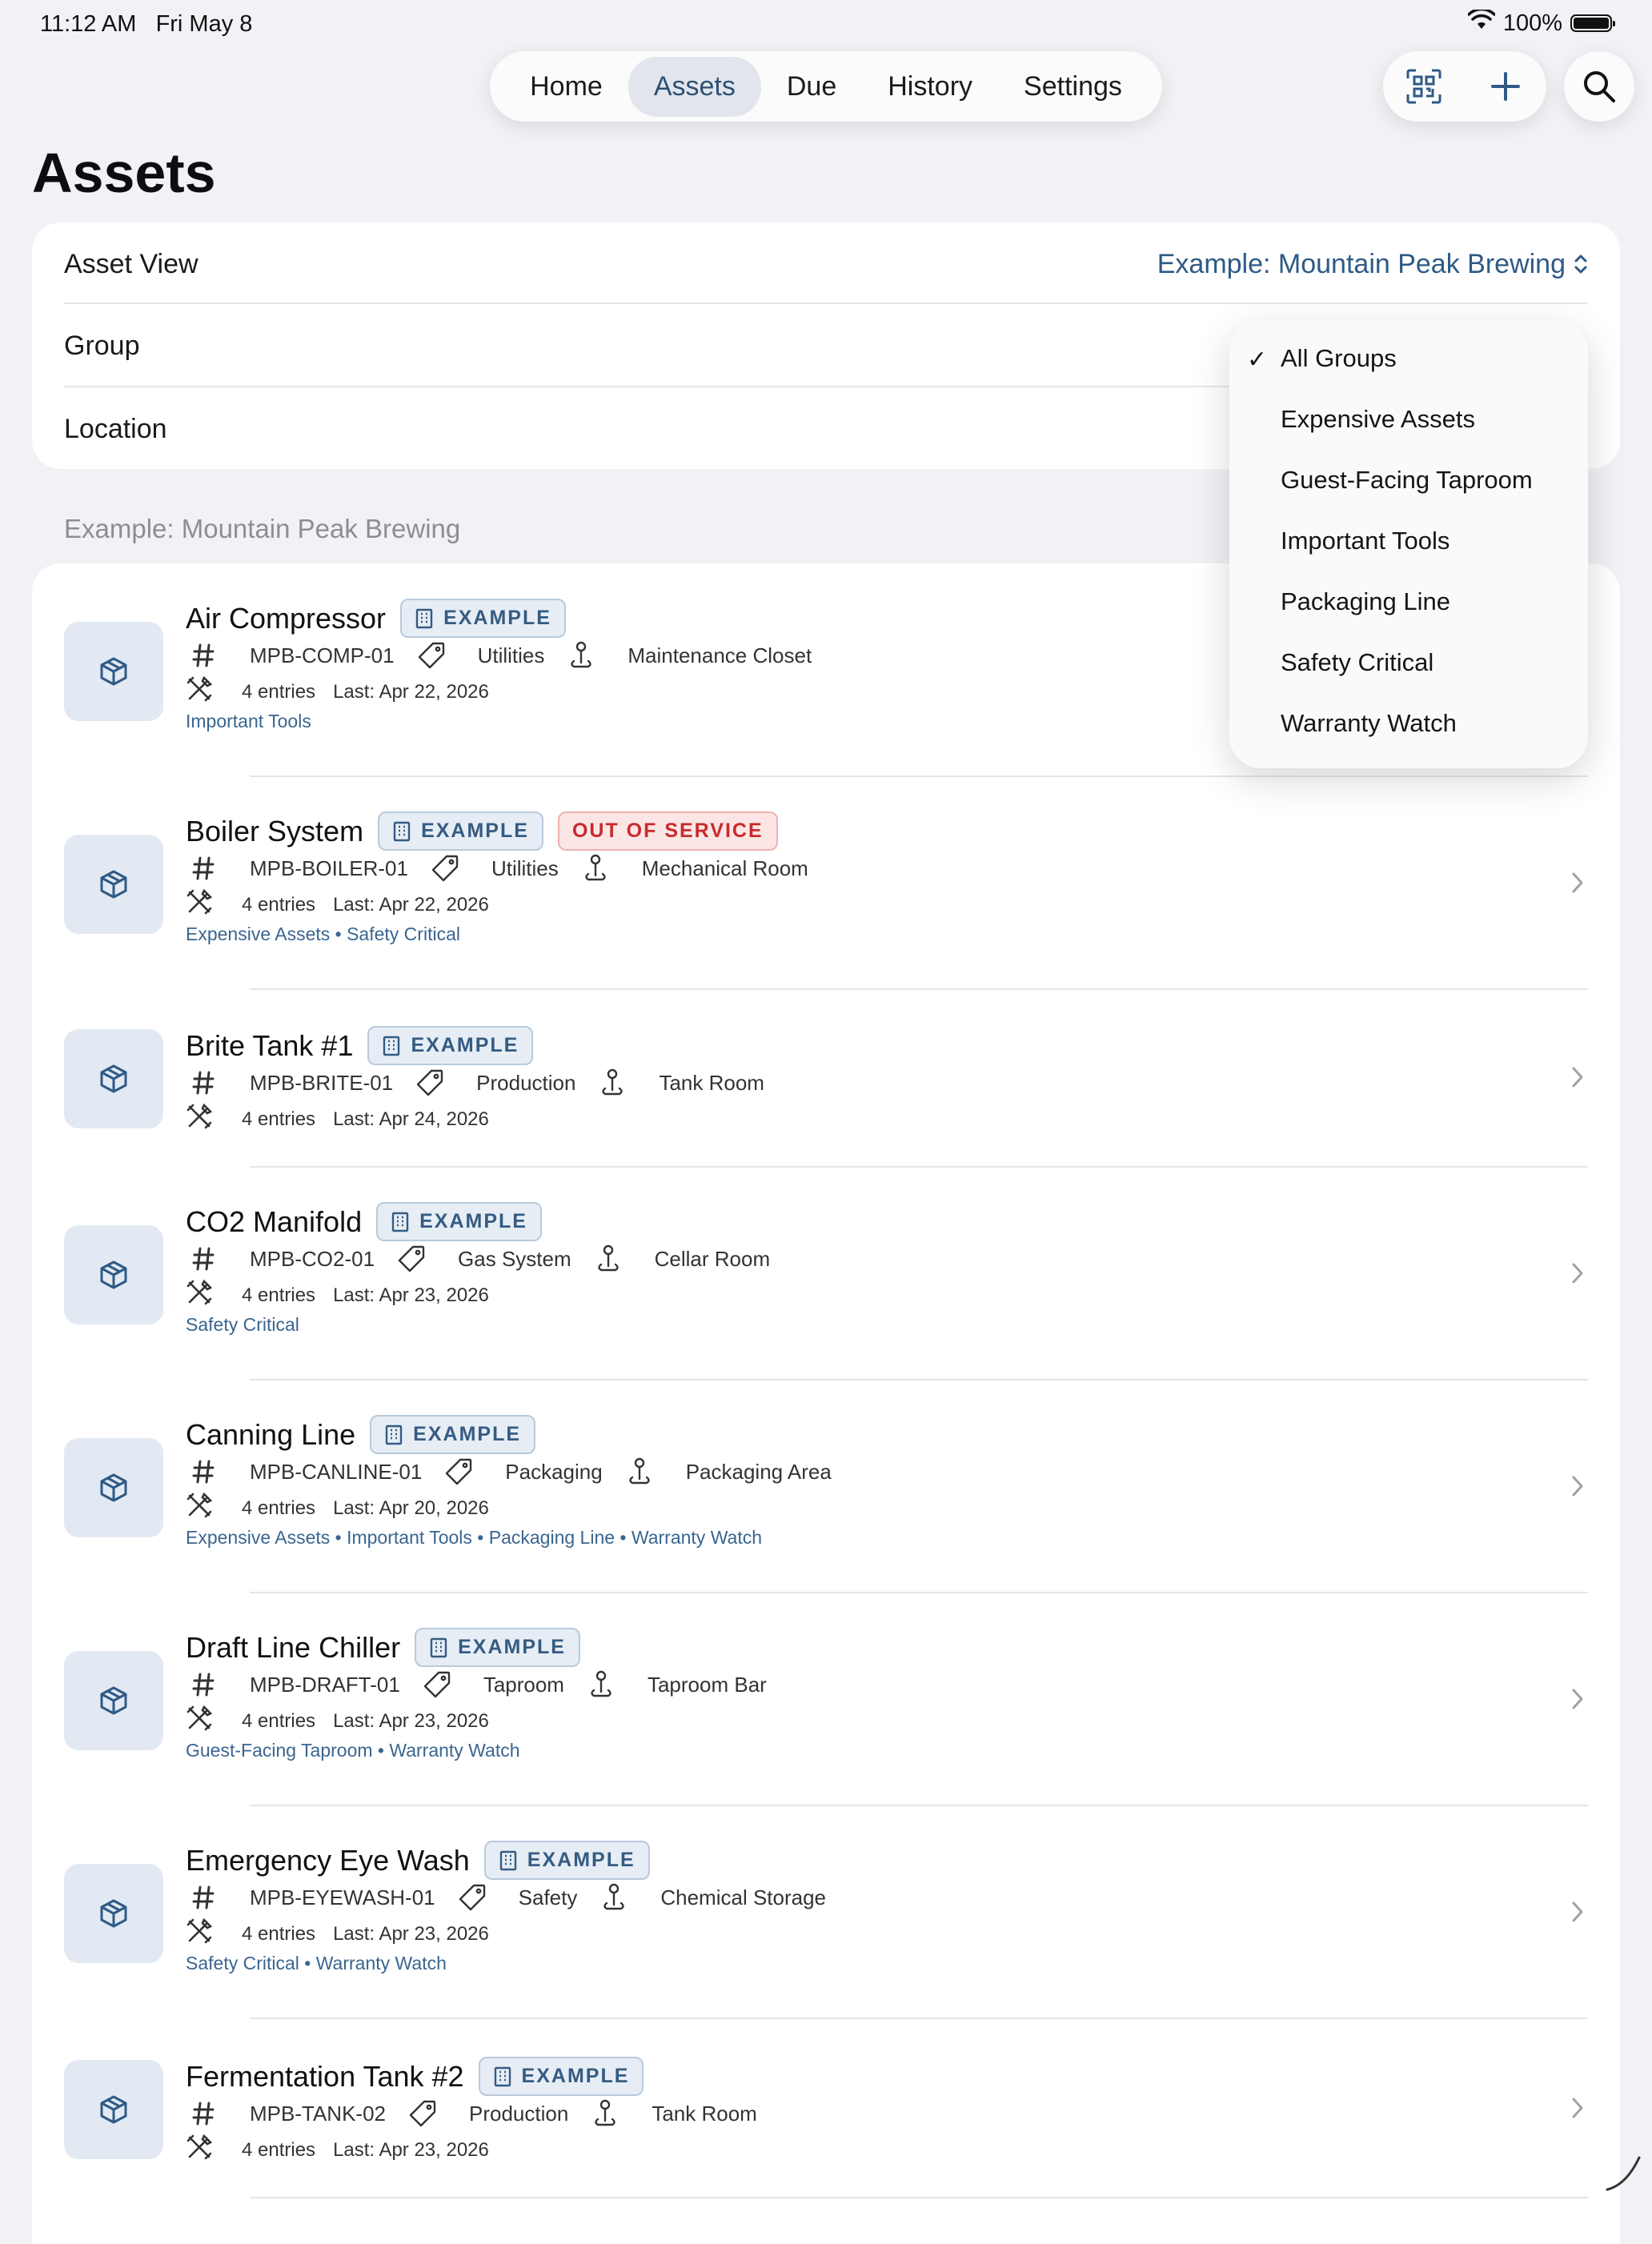 The height and width of the screenshot is (2244, 1652). I want to click on asset-id: MPB-CANLINE-01, so click(336, 1471).